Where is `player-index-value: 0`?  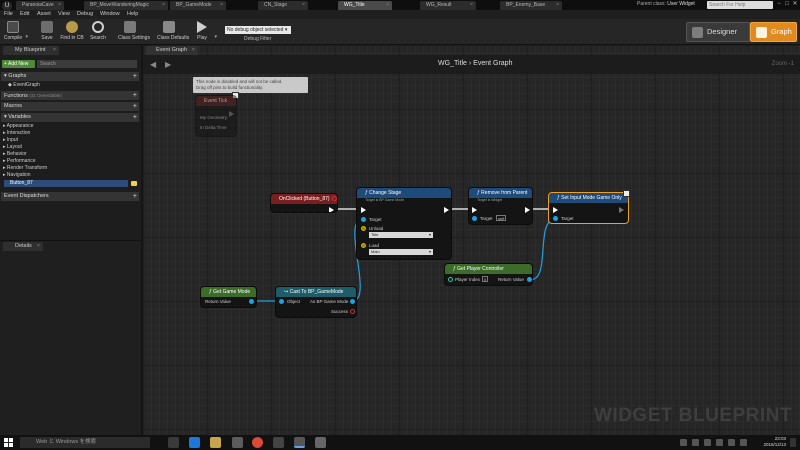 player-index-value: 0 is located at coordinates (485, 279).